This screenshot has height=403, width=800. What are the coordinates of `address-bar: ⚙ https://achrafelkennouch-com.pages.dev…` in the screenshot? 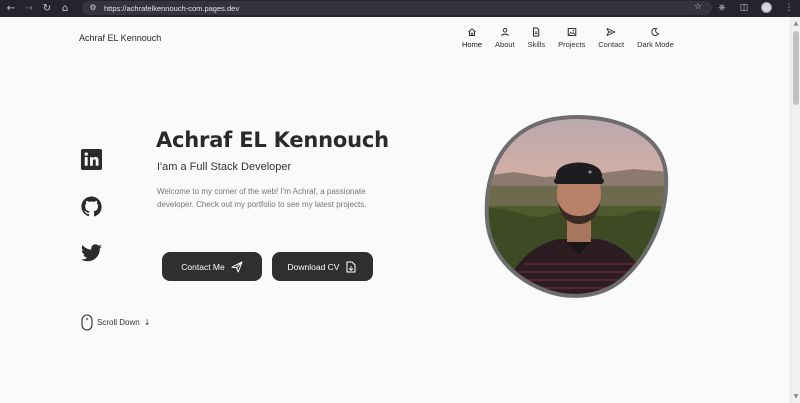 It's located at (397, 8).